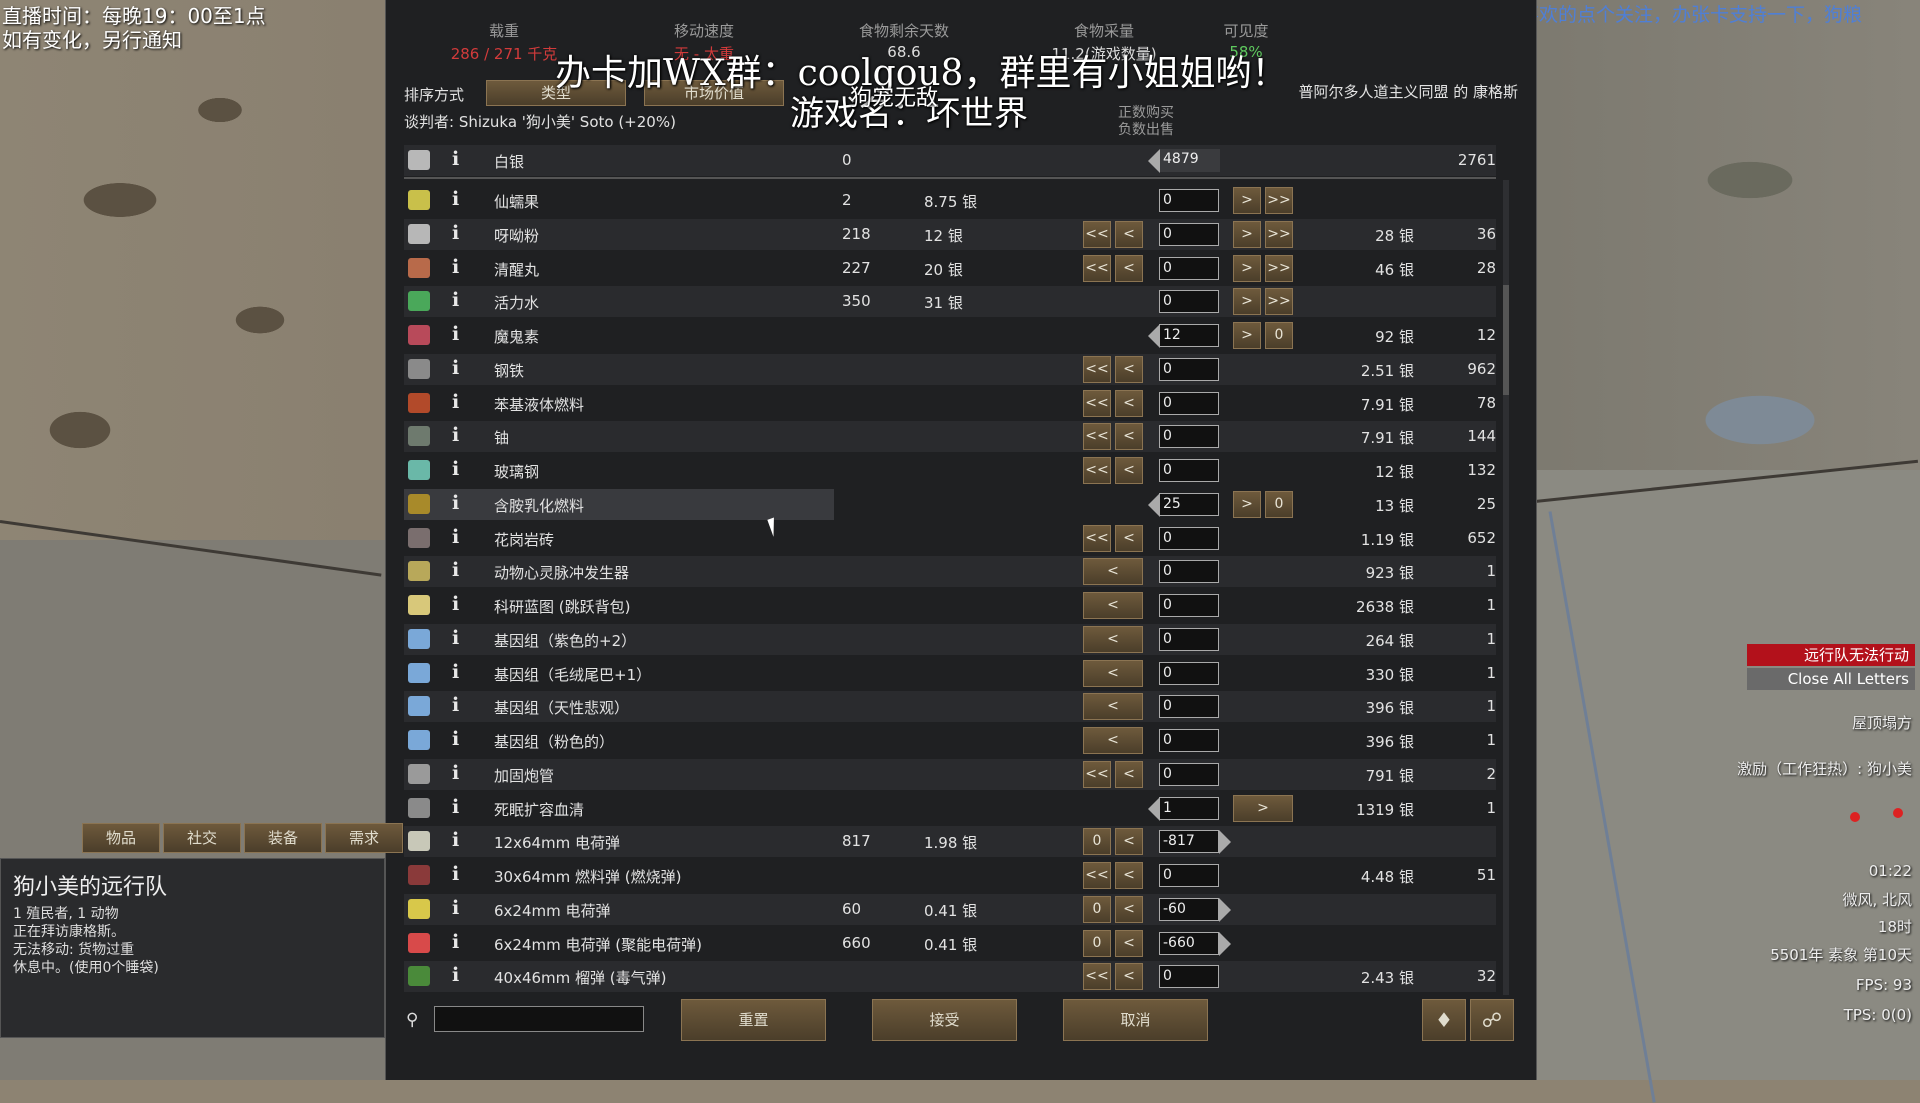 The width and height of the screenshot is (1920, 1103). What do you see at coordinates (950, 707) in the screenshot?
I see `trade-row: i 基因组（天性悲观） <0 396 银1` at bounding box center [950, 707].